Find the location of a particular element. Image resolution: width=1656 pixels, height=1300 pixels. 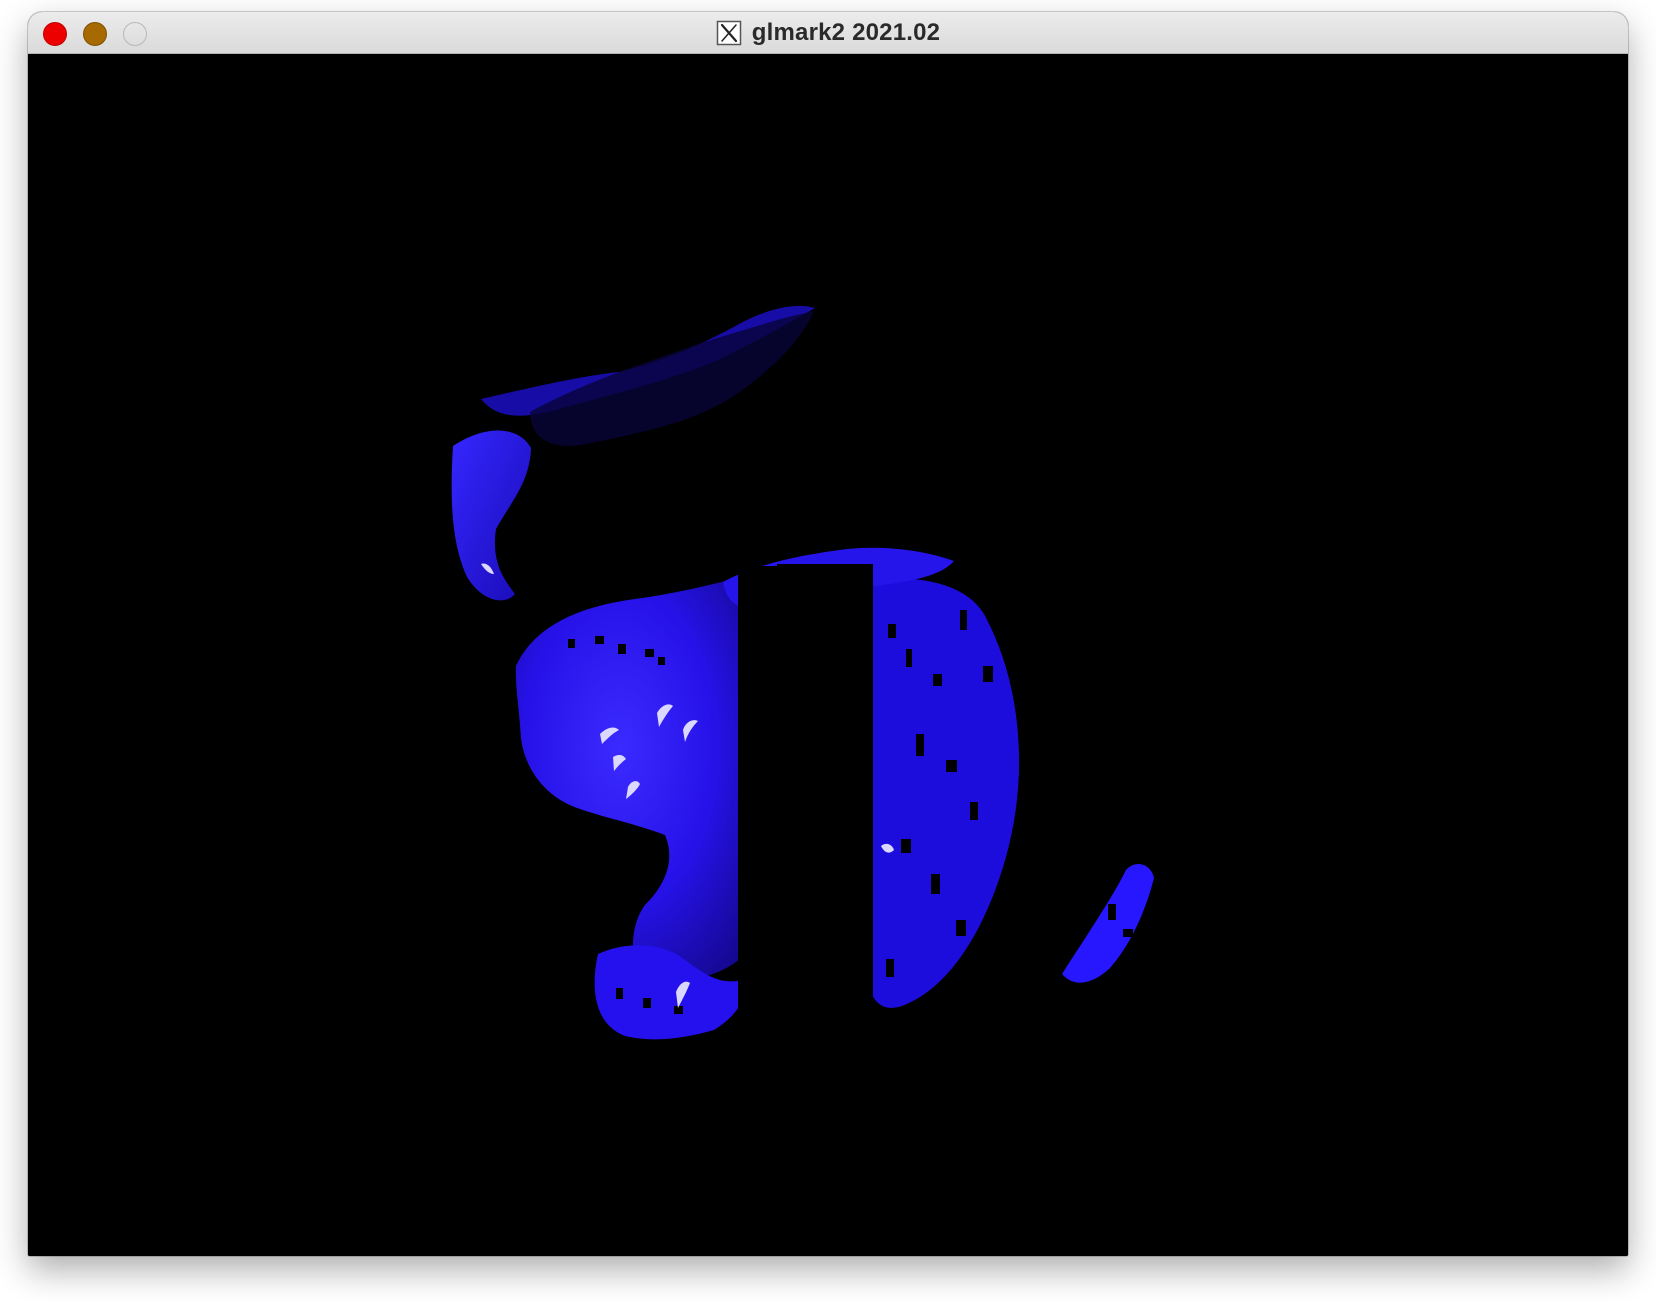

window-title-group: glmark2 2021.02 is located at coordinates (828, 33).